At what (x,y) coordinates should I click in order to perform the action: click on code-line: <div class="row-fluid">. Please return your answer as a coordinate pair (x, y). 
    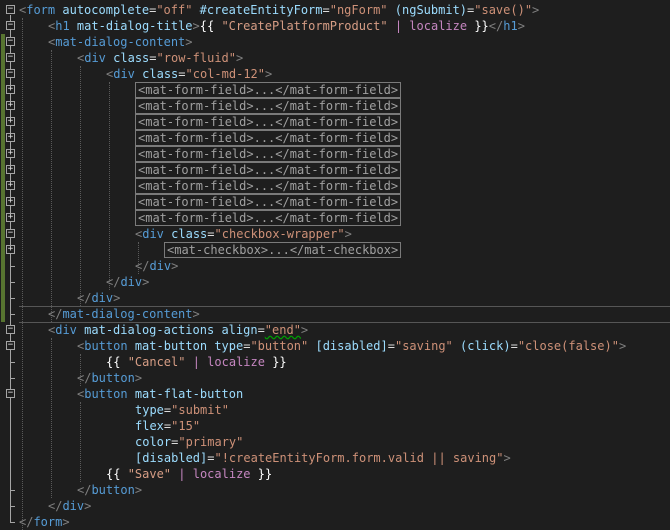
    Looking at the image, I should click on (160, 58).